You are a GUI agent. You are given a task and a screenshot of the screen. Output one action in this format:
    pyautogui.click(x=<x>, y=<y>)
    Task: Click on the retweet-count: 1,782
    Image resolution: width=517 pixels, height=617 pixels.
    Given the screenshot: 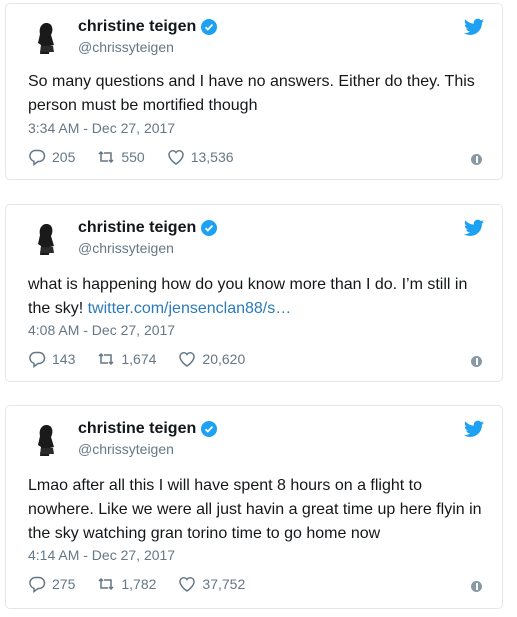 What is the action you would take?
    pyautogui.click(x=139, y=584)
    